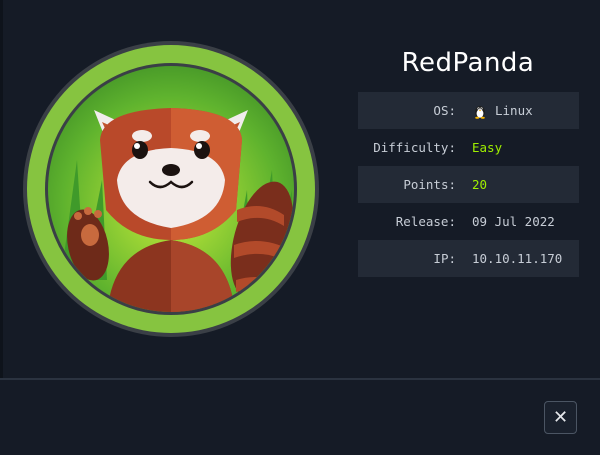  I want to click on ip-value: 10.10.11.170, so click(517, 258).